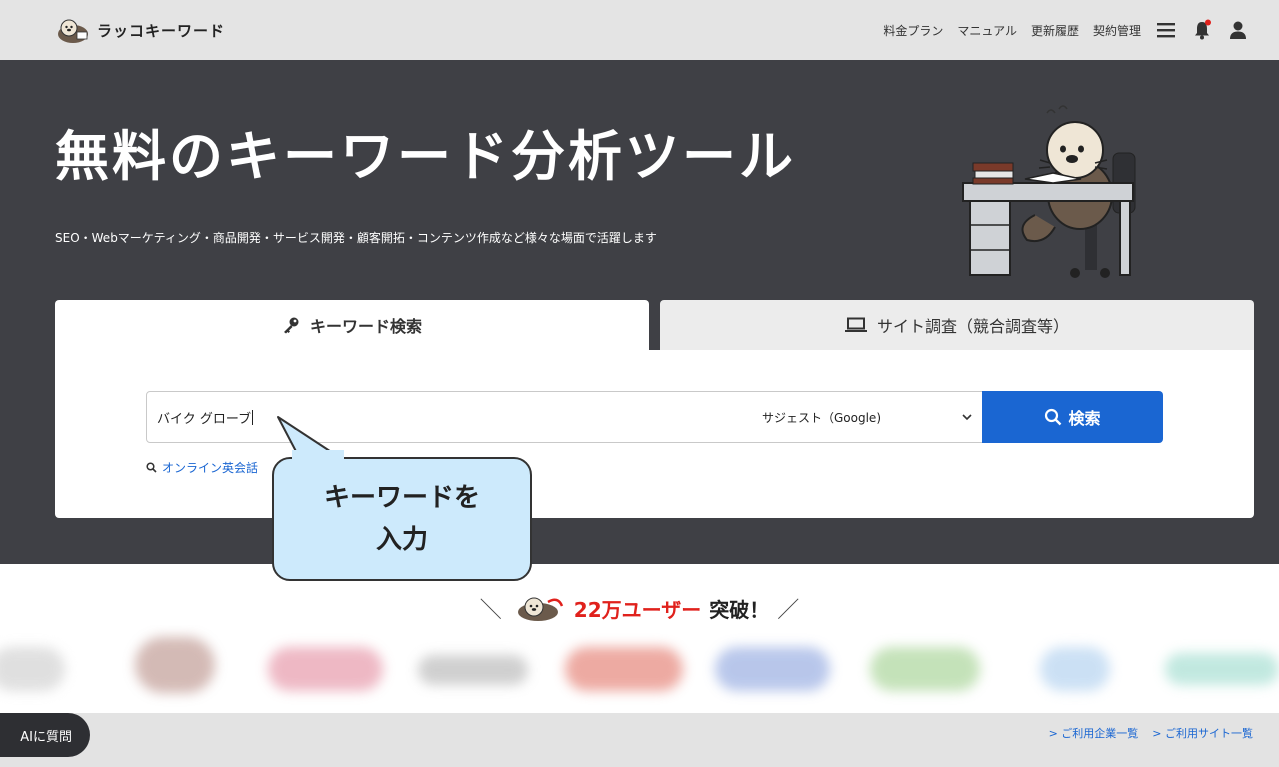 This screenshot has width=1279, height=767. I want to click on nav-contract: 契約管理, so click(1117, 30).